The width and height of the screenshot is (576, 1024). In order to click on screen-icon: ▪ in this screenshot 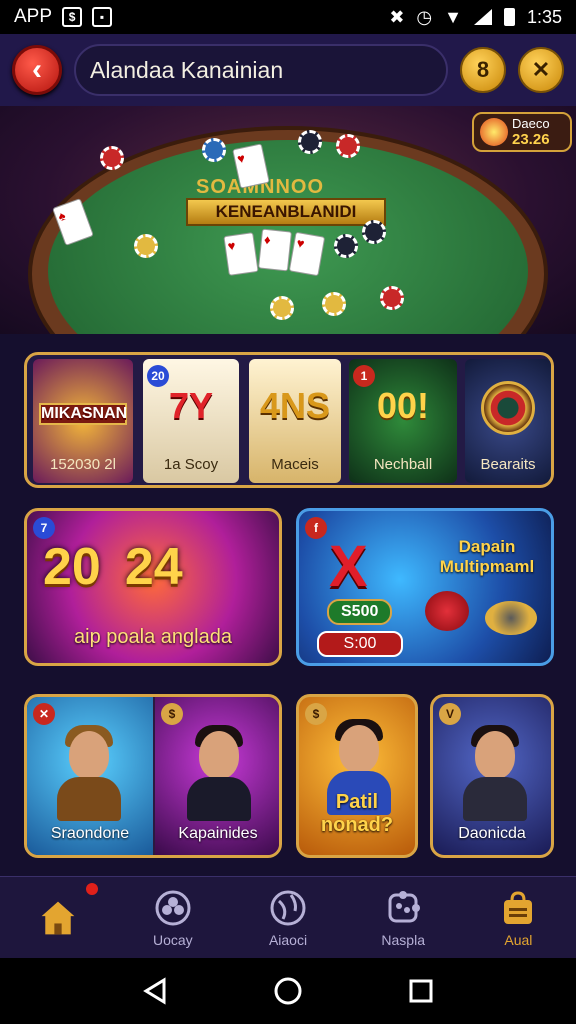, I will do `click(102, 17)`.